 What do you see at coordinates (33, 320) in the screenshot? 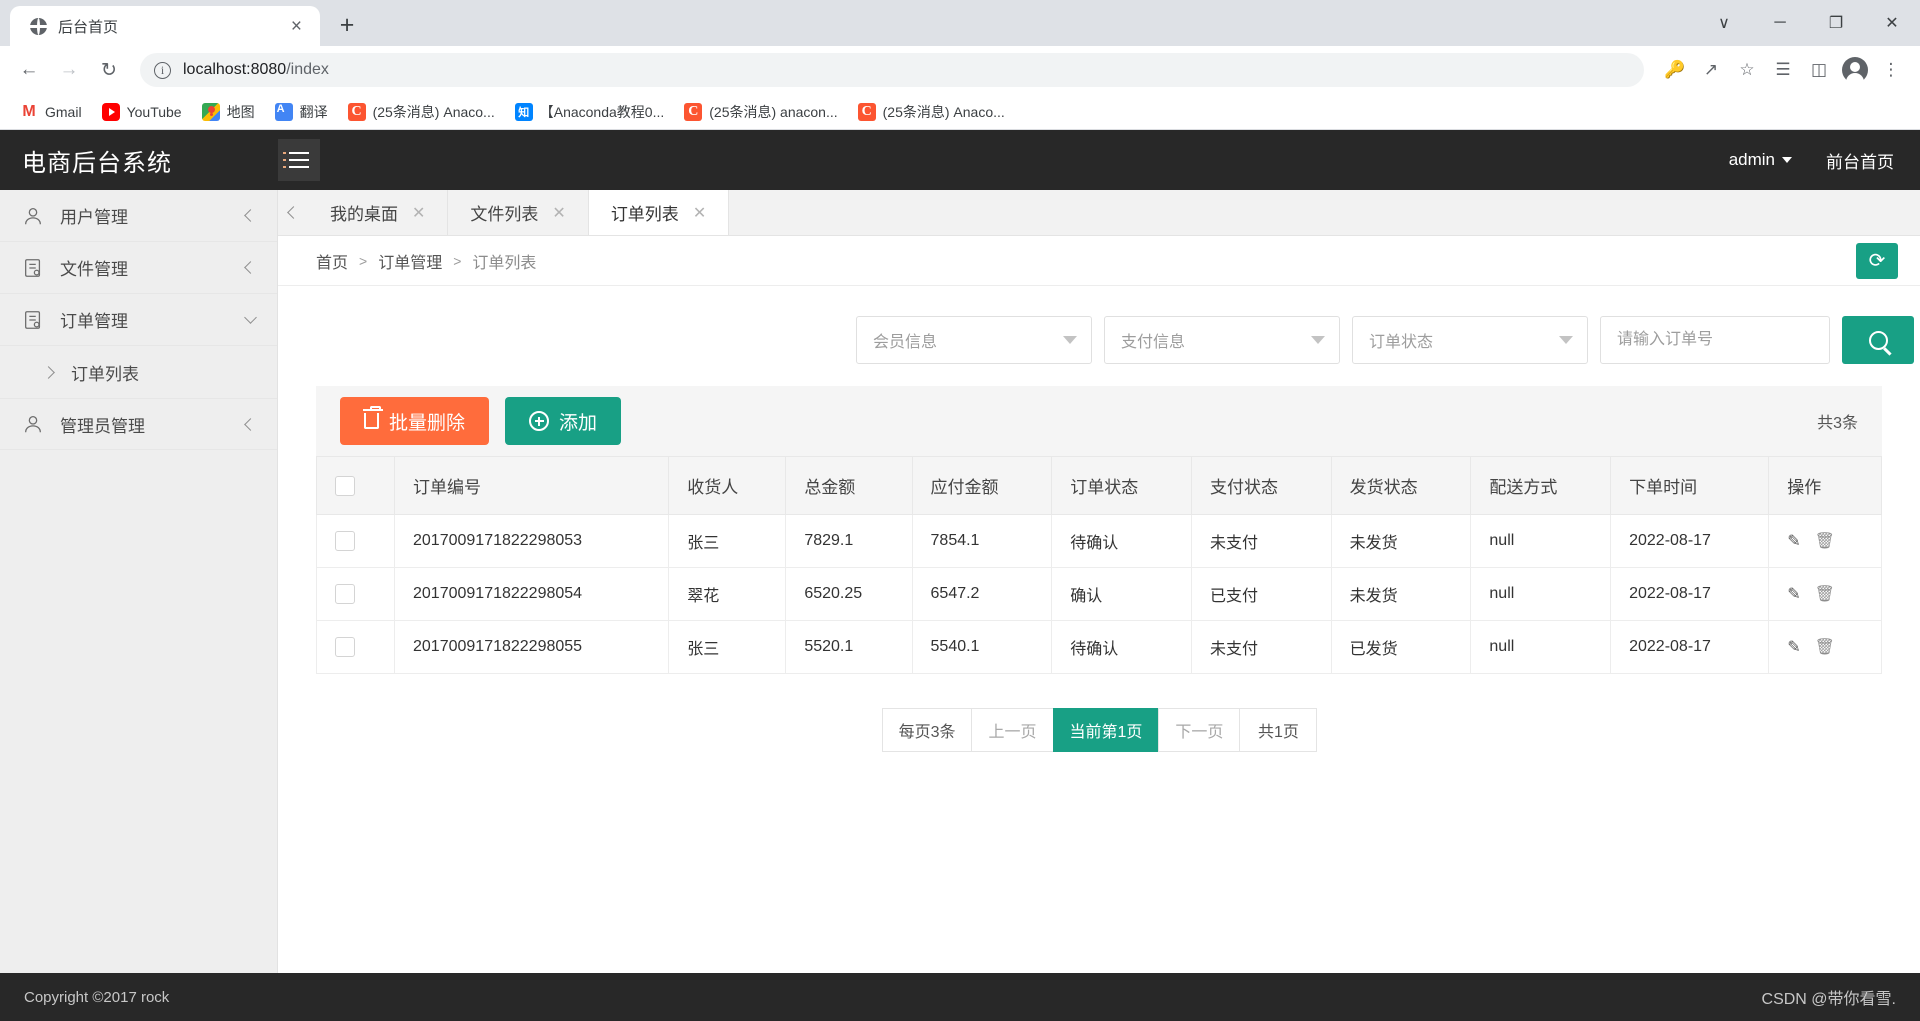
I see `file-icon` at bounding box center [33, 320].